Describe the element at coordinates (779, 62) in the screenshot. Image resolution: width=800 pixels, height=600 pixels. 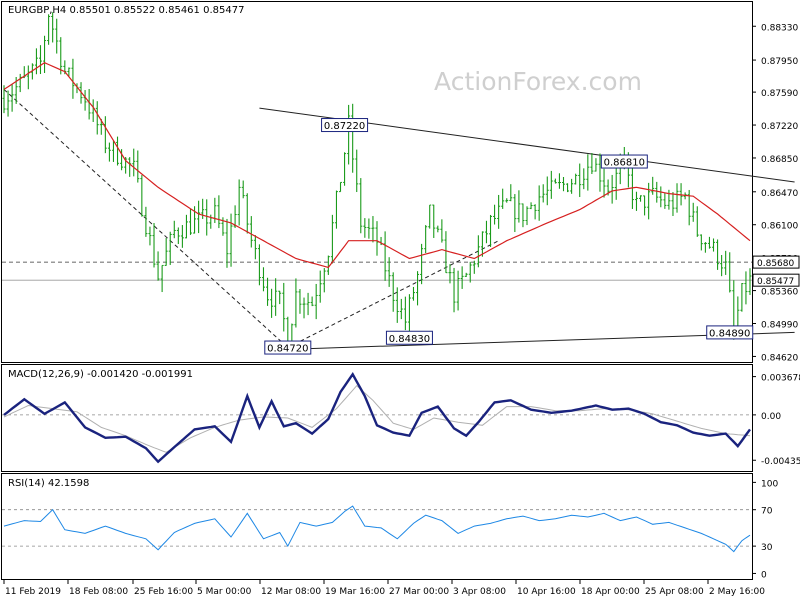
I see `price-y-tick-label: 0.87950` at that location.